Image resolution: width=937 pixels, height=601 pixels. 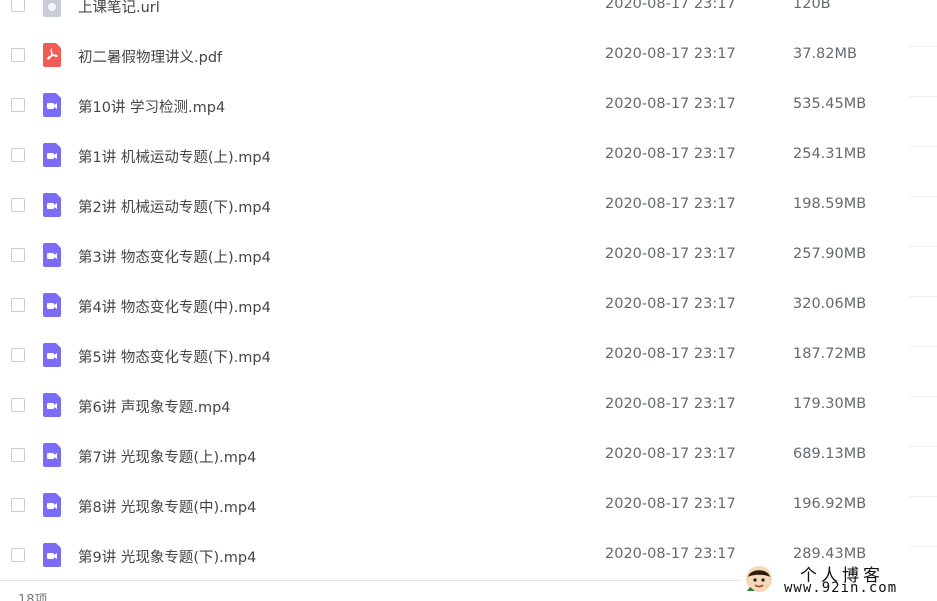 I want to click on file-size: 689.13MB, so click(x=830, y=454).